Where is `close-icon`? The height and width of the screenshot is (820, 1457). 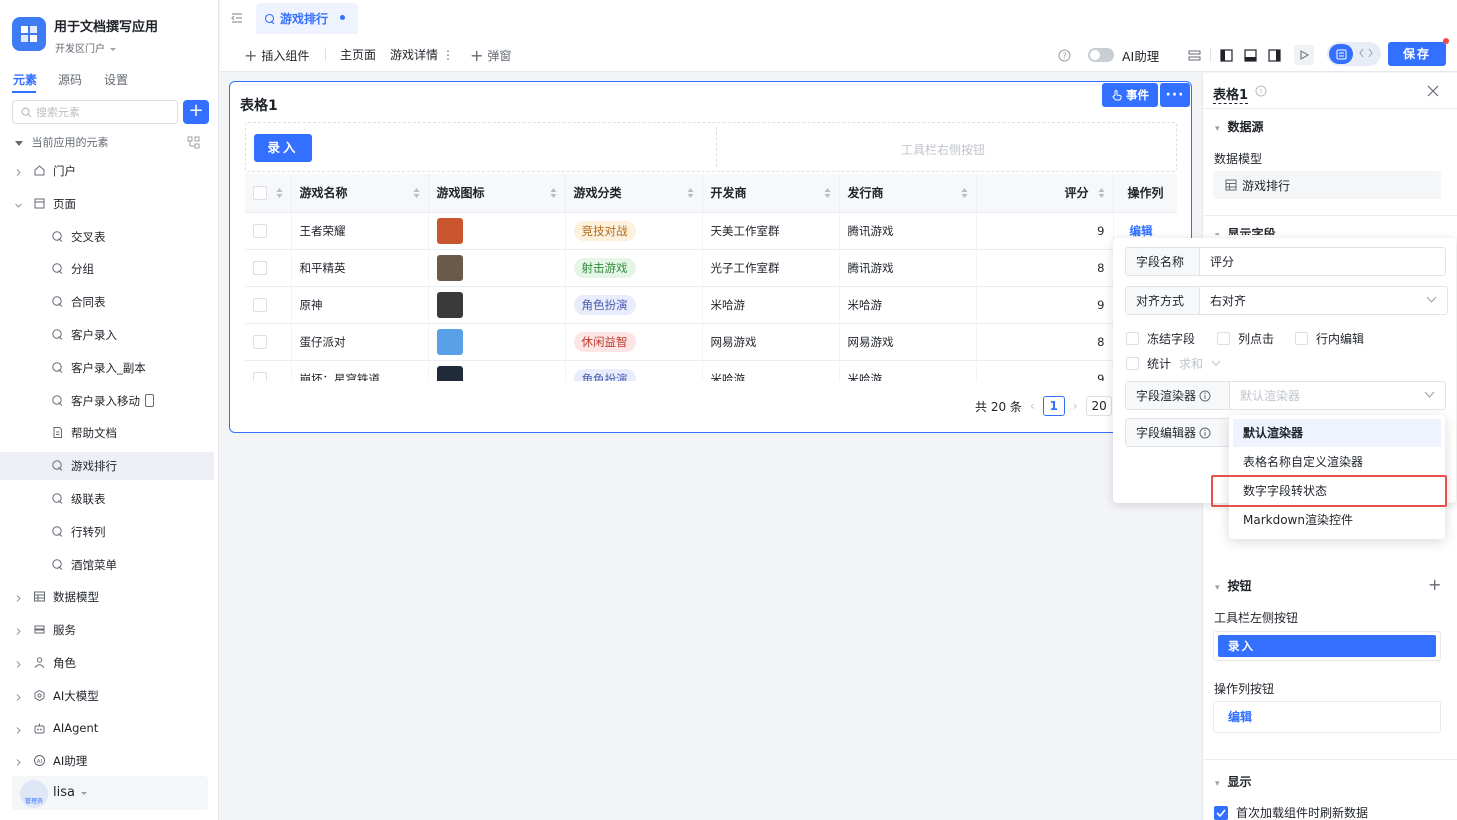 close-icon is located at coordinates (1433, 92).